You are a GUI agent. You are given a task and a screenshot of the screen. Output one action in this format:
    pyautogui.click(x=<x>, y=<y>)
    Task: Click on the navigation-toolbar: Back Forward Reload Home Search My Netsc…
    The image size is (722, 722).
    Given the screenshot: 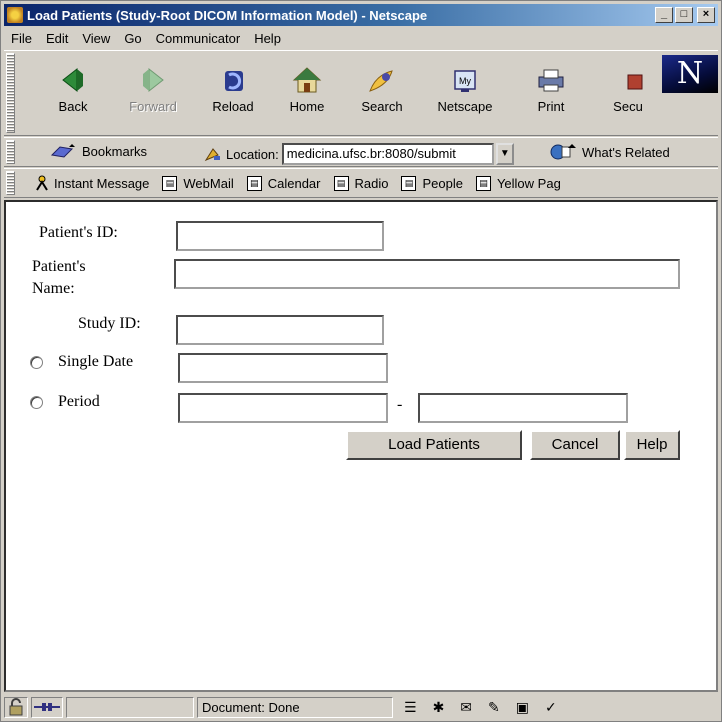 What is the action you would take?
    pyautogui.click(x=361, y=93)
    